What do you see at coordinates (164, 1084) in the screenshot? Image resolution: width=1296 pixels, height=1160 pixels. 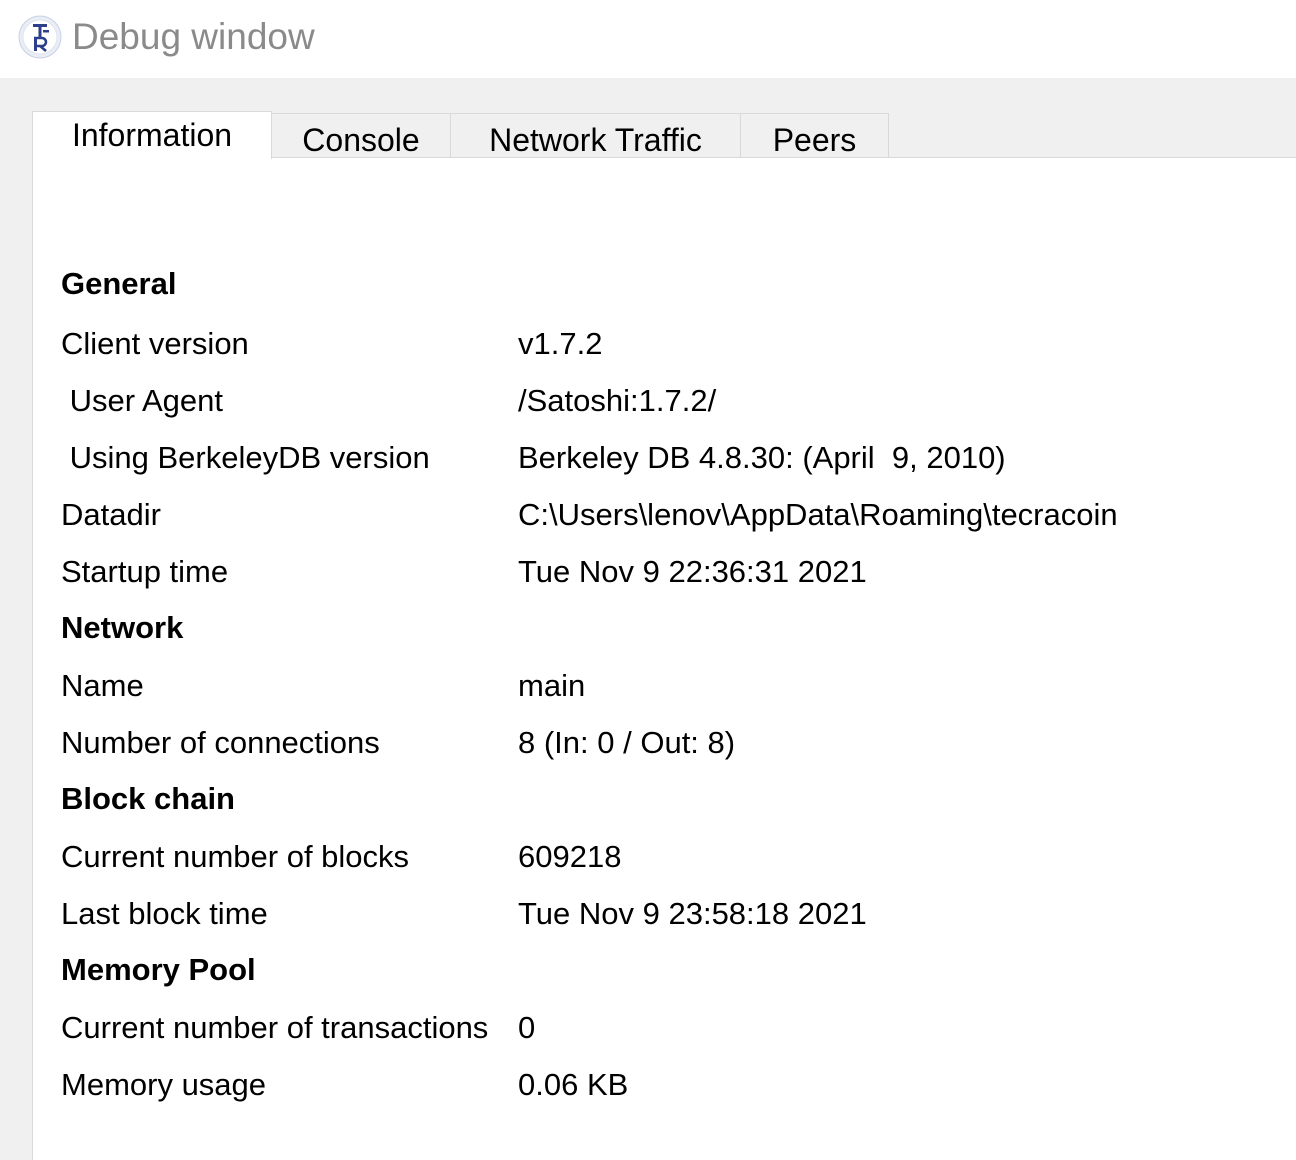 I see `memory-usage-label: Memory usage` at bounding box center [164, 1084].